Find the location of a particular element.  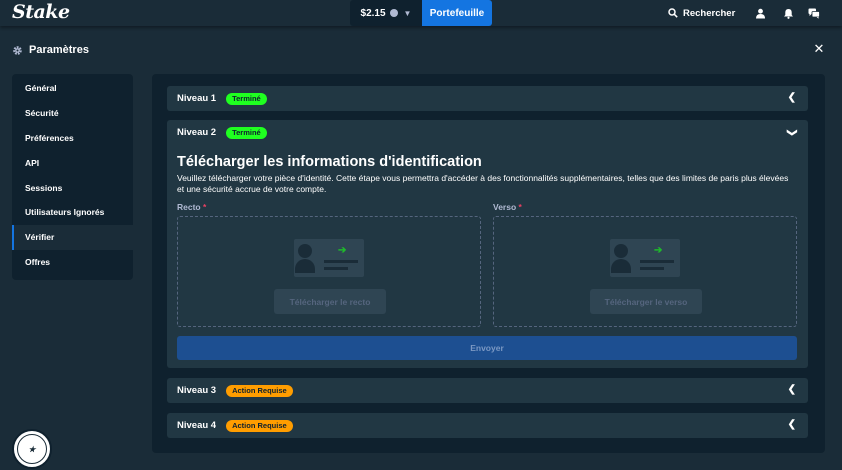

chevron-down-icon: ▼ is located at coordinates (407, 13).